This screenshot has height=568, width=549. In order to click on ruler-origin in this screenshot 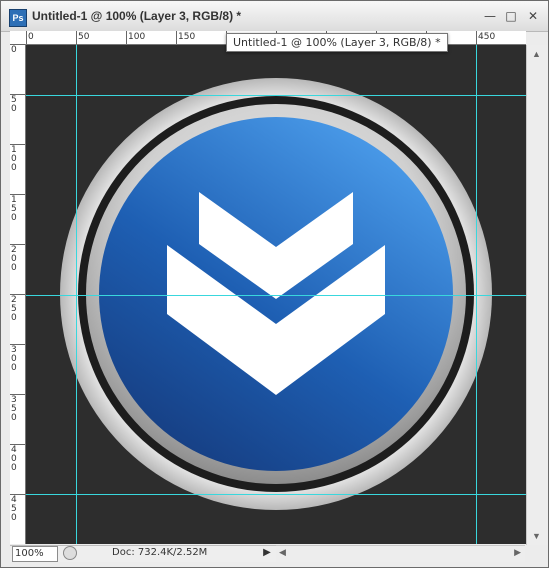, I will do `click(18, 38)`.